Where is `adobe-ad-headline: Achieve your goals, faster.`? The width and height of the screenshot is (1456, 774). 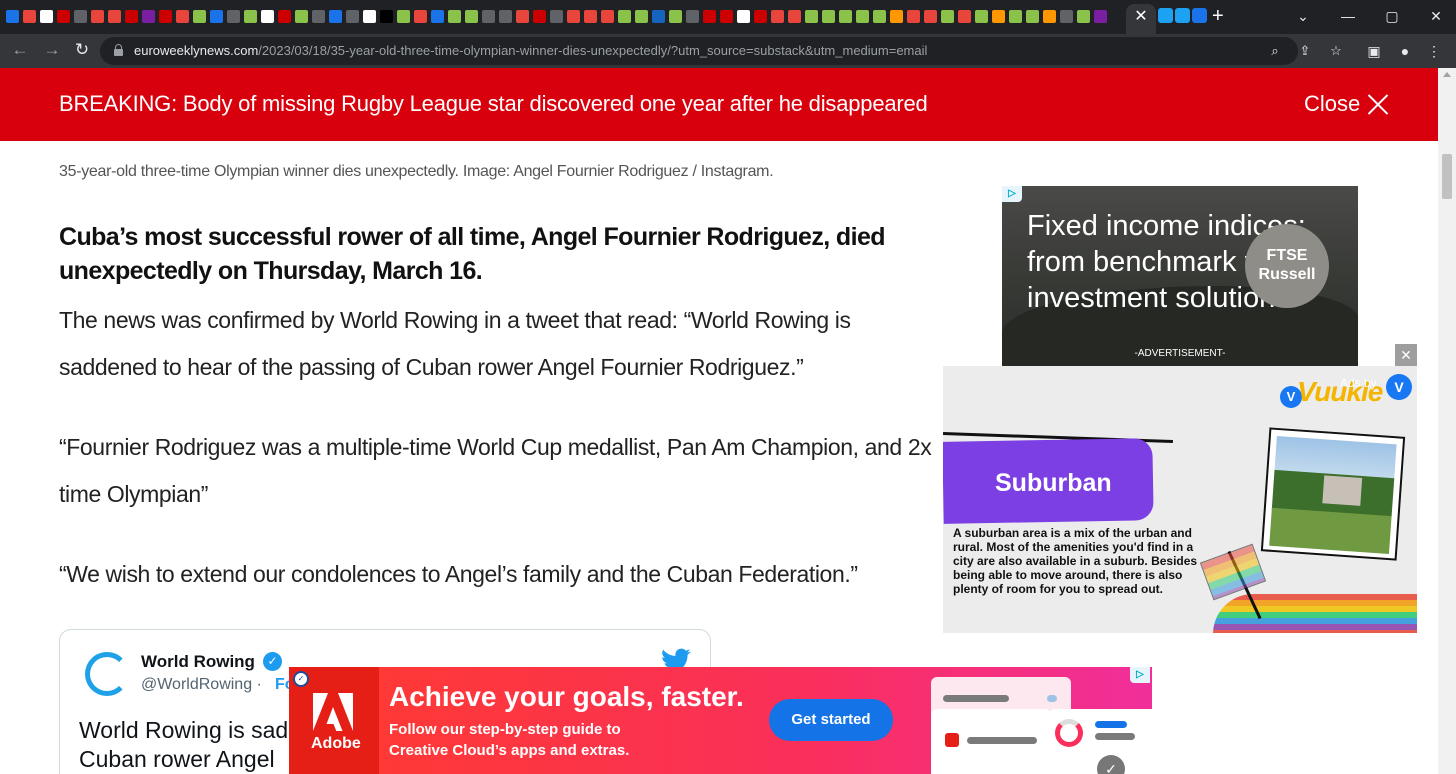 adobe-ad-headline: Achieve your goals, faster. is located at coordinates (566, 697).